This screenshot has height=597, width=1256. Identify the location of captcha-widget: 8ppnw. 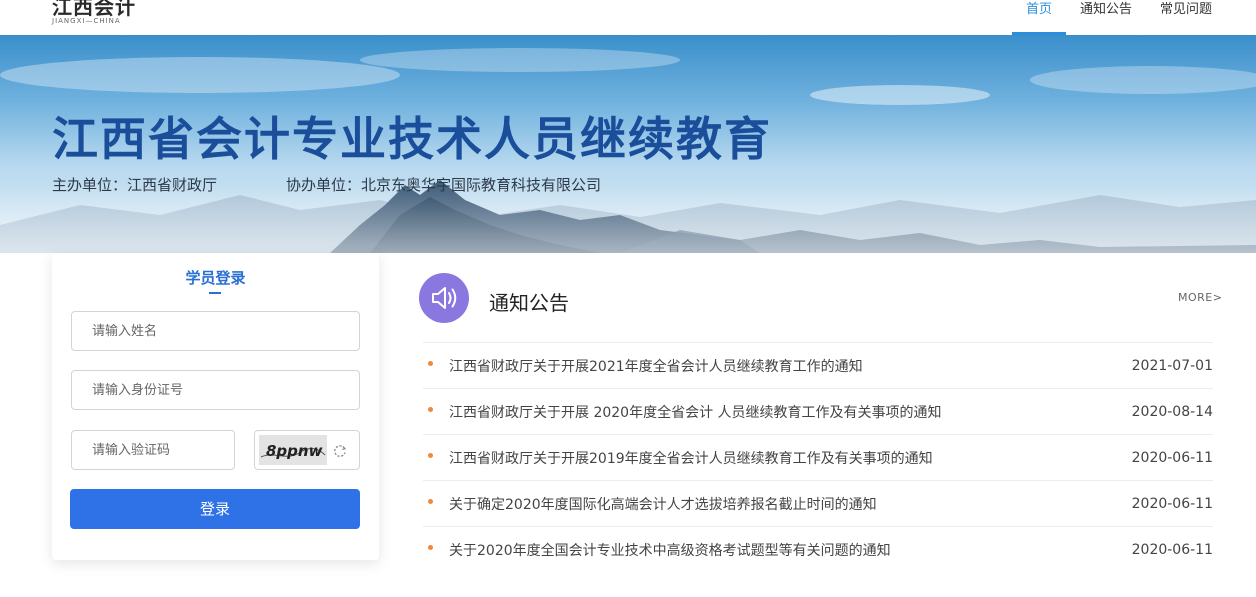
(307, 450).